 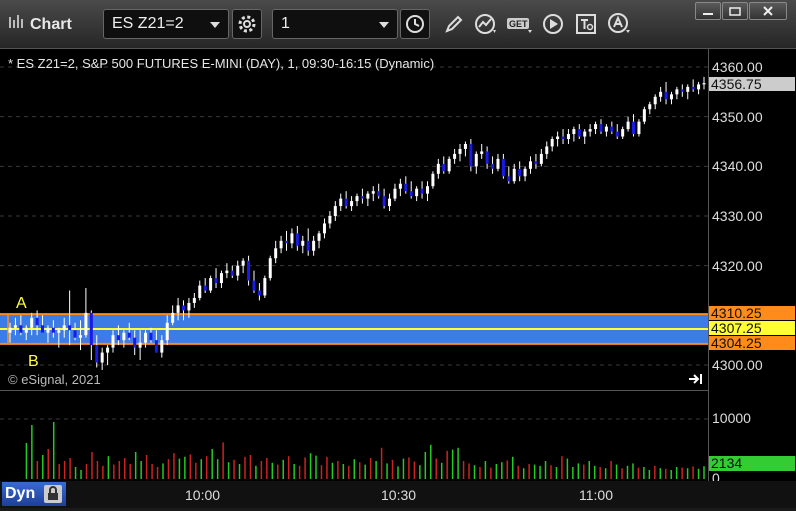 I want to click on play-button, so click(x=553, y=24).